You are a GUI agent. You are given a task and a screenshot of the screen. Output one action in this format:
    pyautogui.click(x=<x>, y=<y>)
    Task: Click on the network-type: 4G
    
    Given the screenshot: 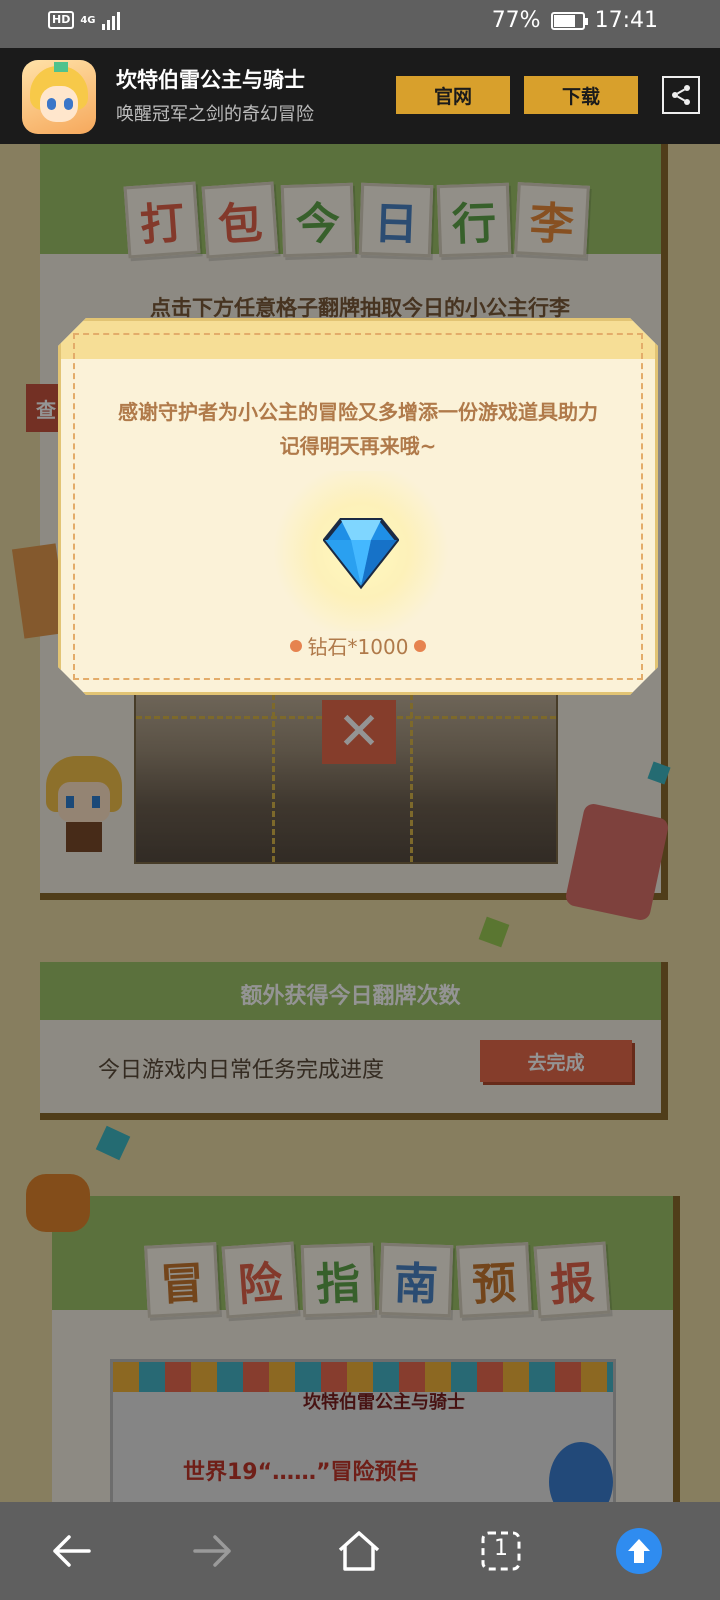 What is the action you would take?
    pyautogui.click(x=88, y=20)
    